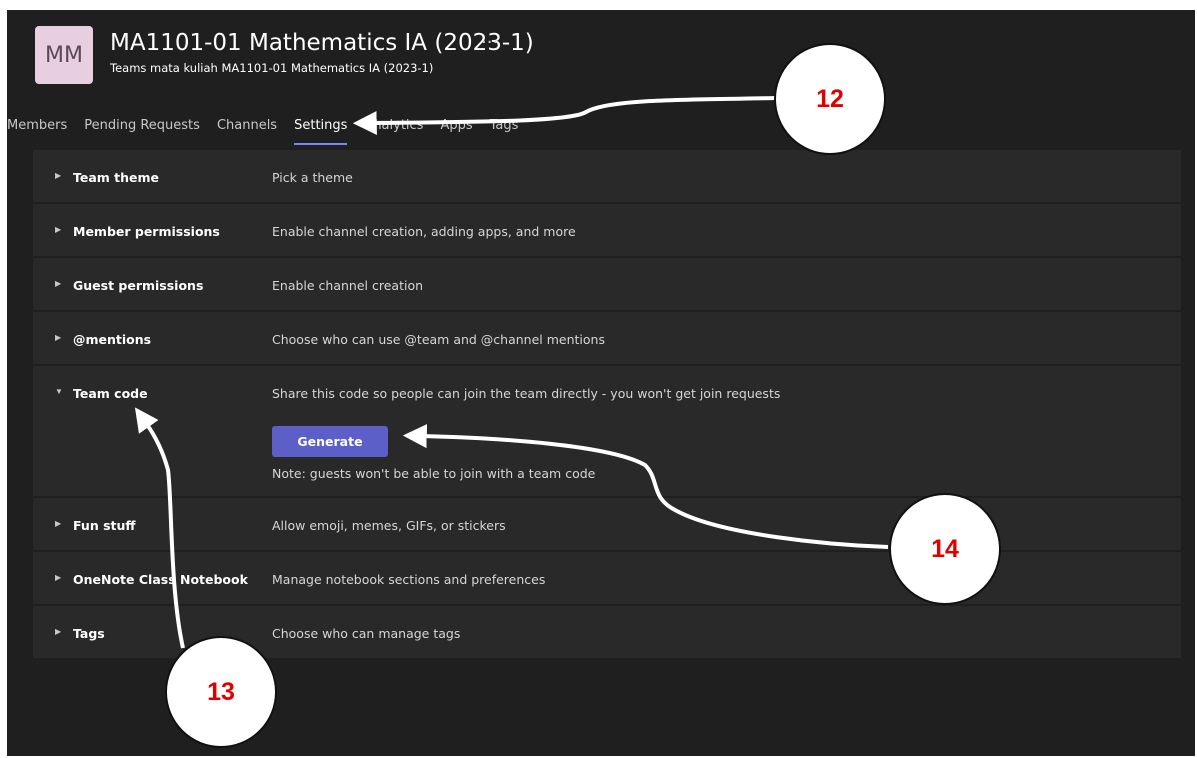  Describe the element at coordinates (160, 579) in the screenshot. I see `setting-title: OneNote Class Notebook` at that location.